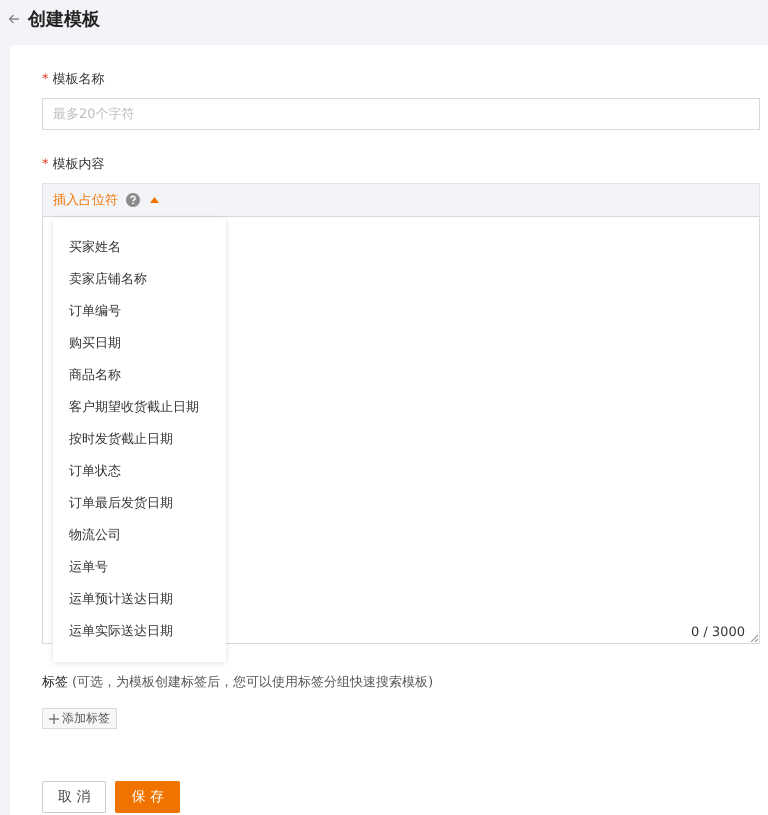  I want to click on menu-item: 运单预计送达日期, so click(139, 600).